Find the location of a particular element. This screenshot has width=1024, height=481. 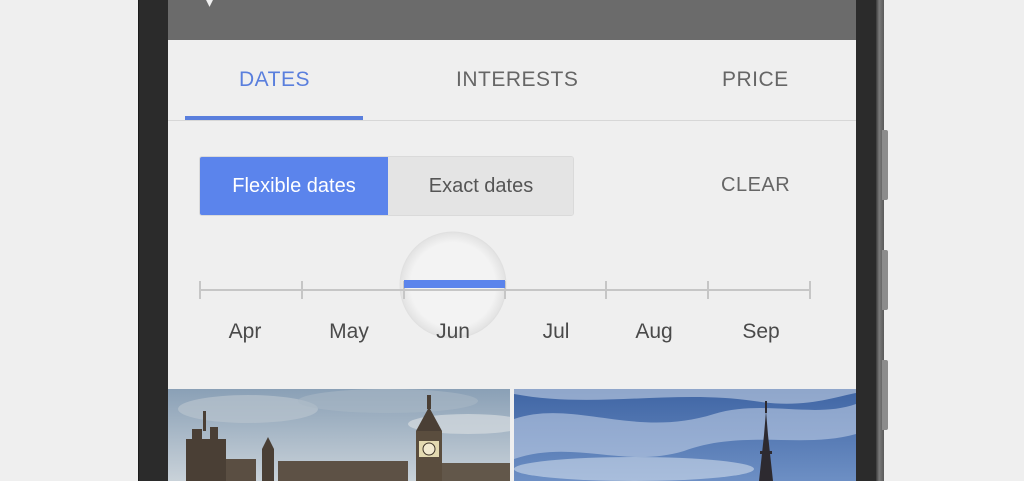

tab-interests: INTERESTS is located at coordinates (517, 80).